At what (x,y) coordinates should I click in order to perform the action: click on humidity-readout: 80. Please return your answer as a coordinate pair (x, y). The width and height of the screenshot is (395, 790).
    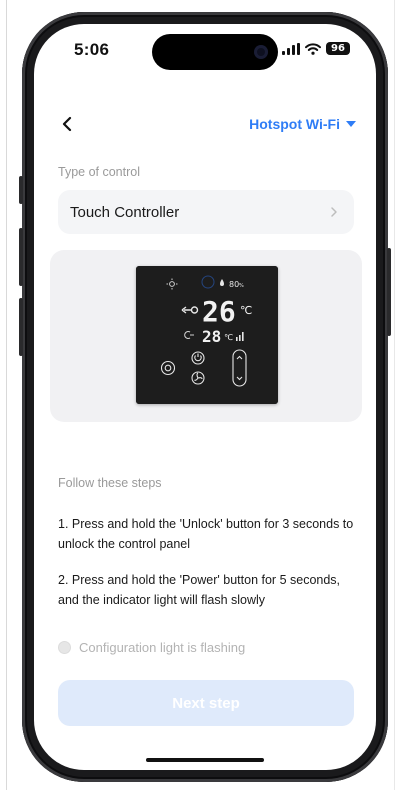
    Looking at the image, I should click on (234, 284).